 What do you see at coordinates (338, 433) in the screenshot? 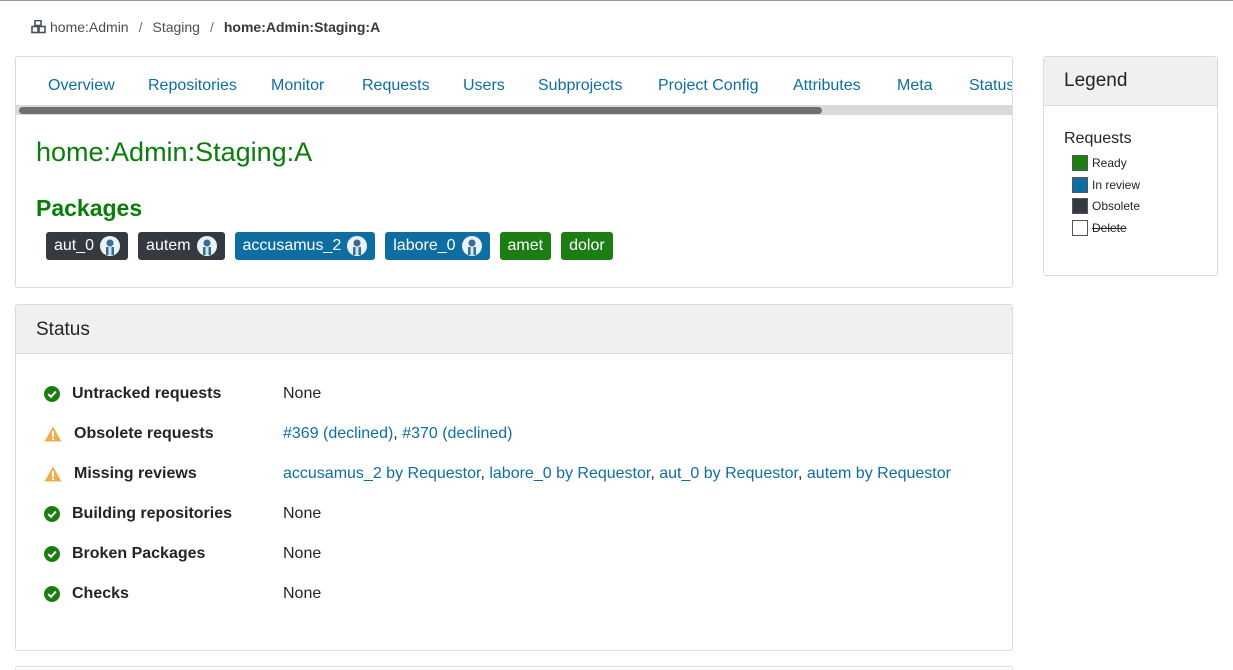
I see `request-link-369: #369 (declined)` at bounding box center [338, 433].